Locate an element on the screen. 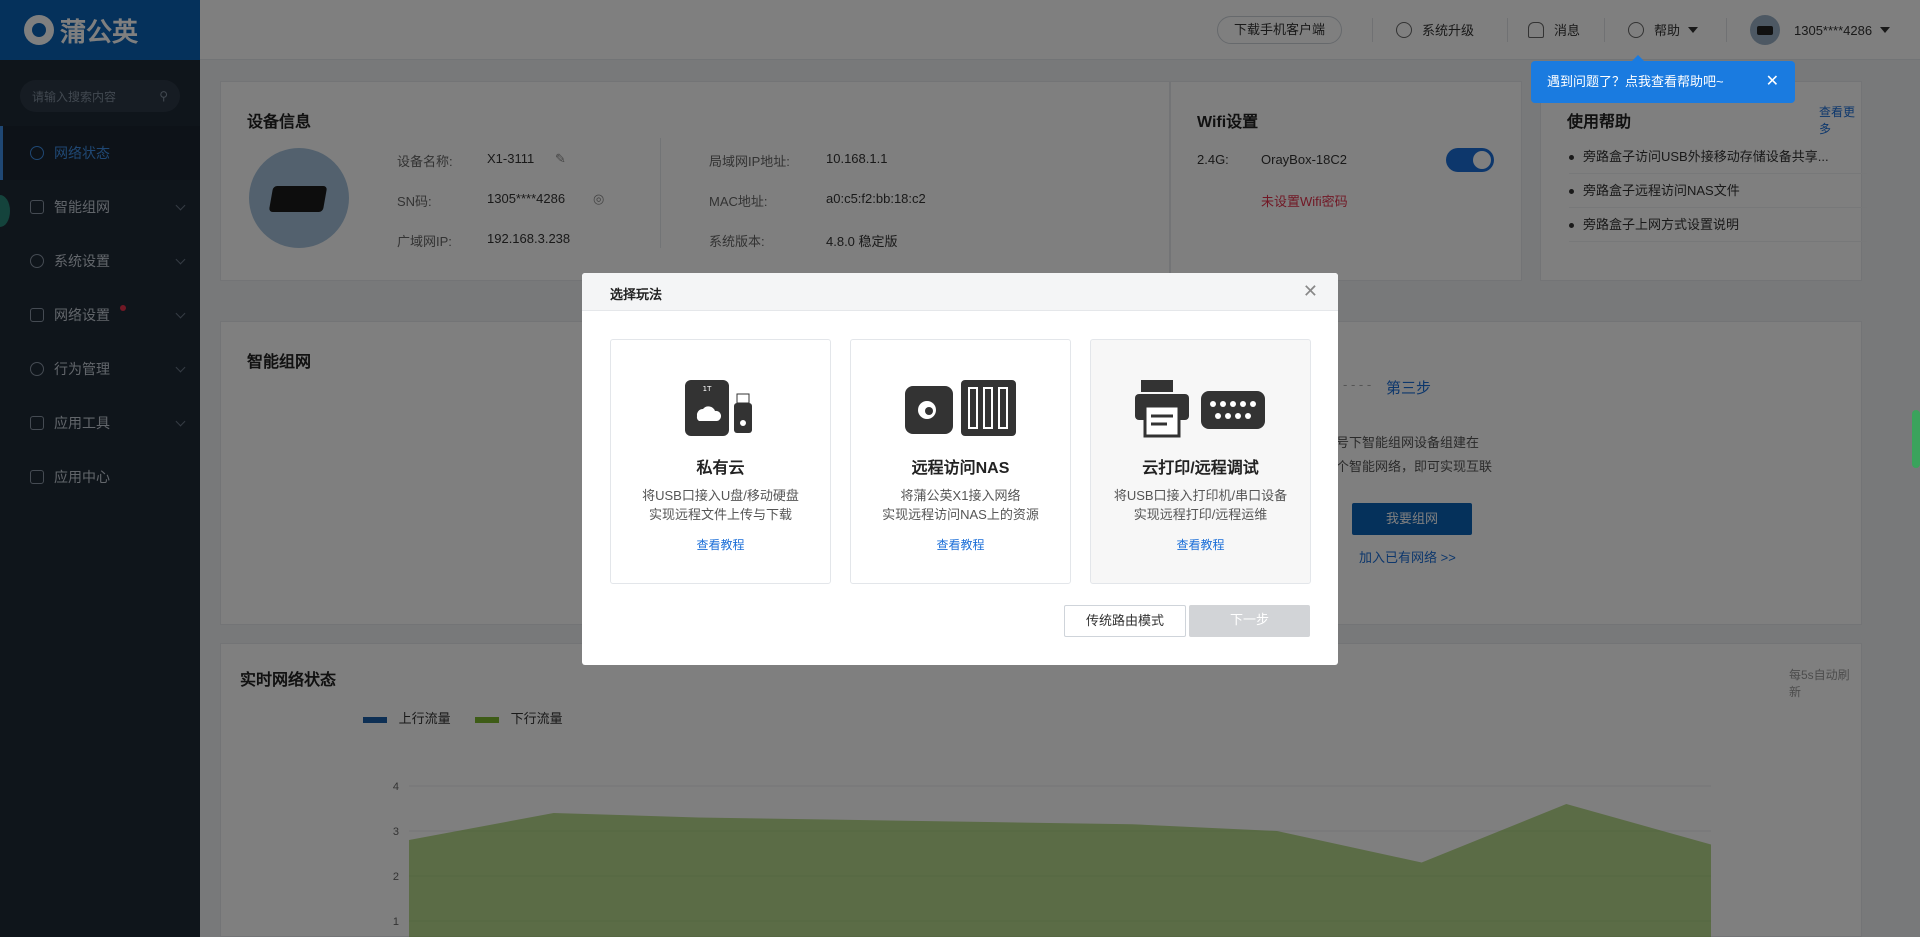  option-private-cloud: 1T 私有云 将USB口接入U盘/移动硬盘 实现远程文件上传与下载 查看教程 is located at coordinates (720, 461).